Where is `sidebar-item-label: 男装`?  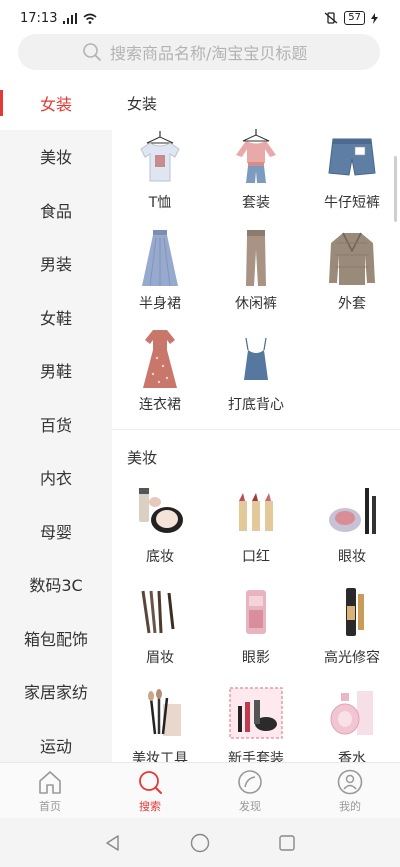
sidebar-item-label: 男装 is located at coordinates (55, 265).